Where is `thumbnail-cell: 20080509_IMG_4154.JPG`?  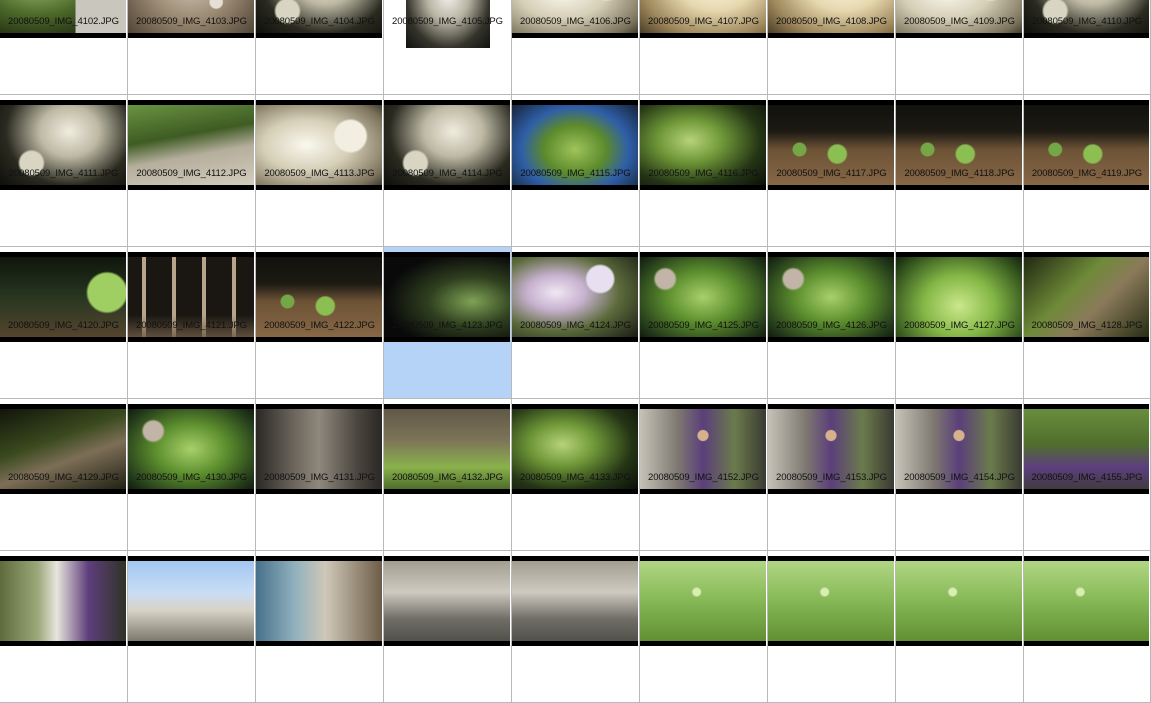 thumbnail-cell: 20080509_IMG_4154.JPG is located at coordinates (960, 475).